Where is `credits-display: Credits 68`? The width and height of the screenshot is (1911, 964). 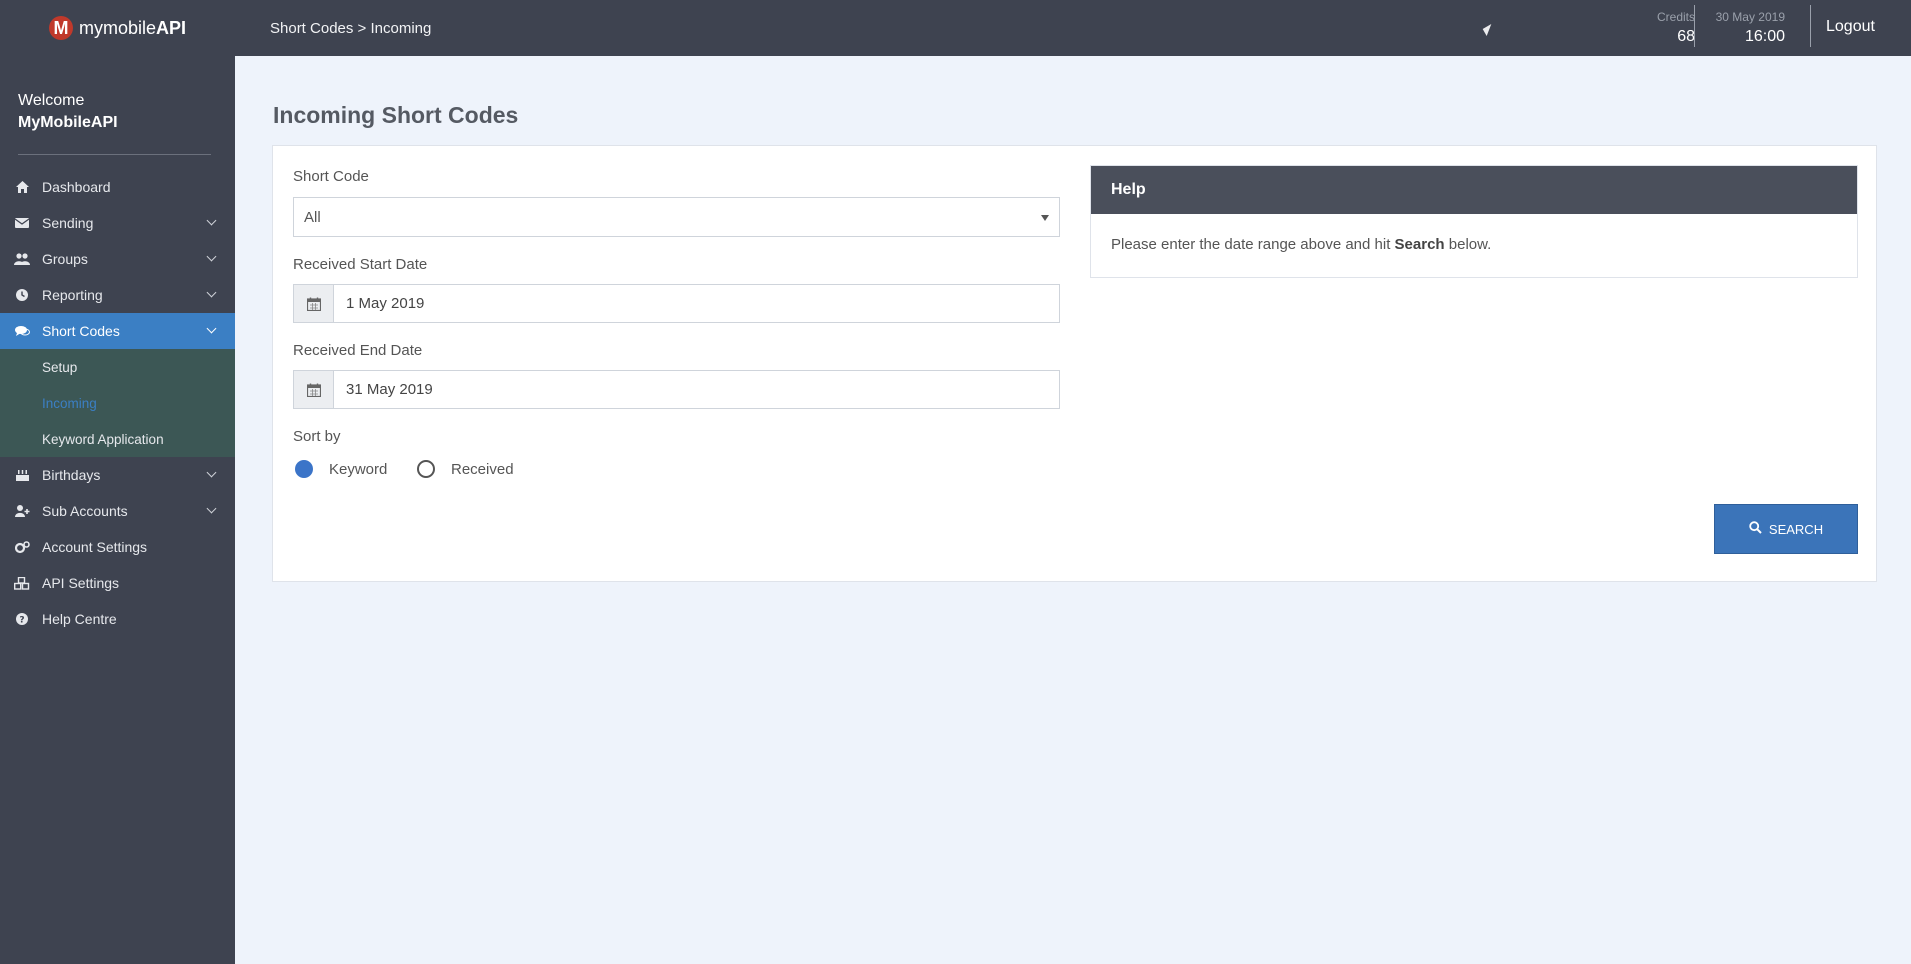 credits-display: Credits 68 is located at coordinates (1655, 28).